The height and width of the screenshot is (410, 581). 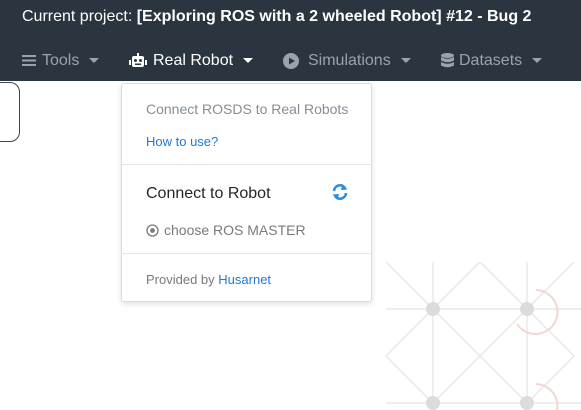 What do you see at coordinates (208, 194) in the screenshot?
I see `connect-to-robot-item: Connect to Robot` at bounding box center [208, 194].